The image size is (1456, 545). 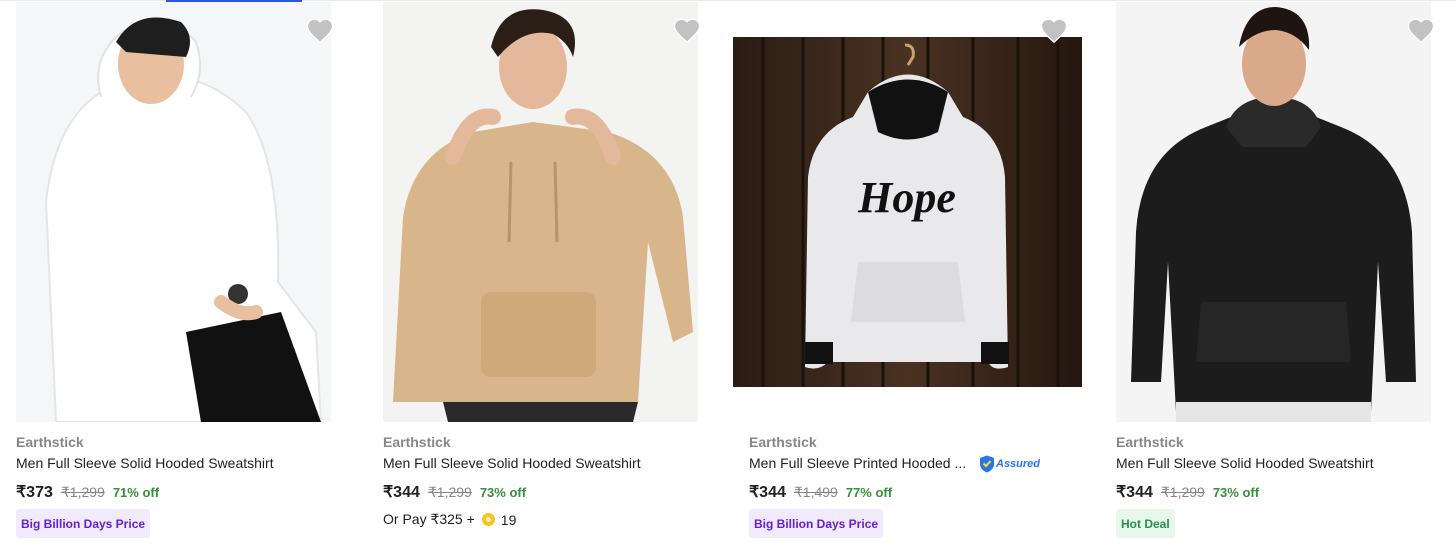 I want to click on price-row: ₹373 ₹1,299 71% off, so click(x=87, y=492).